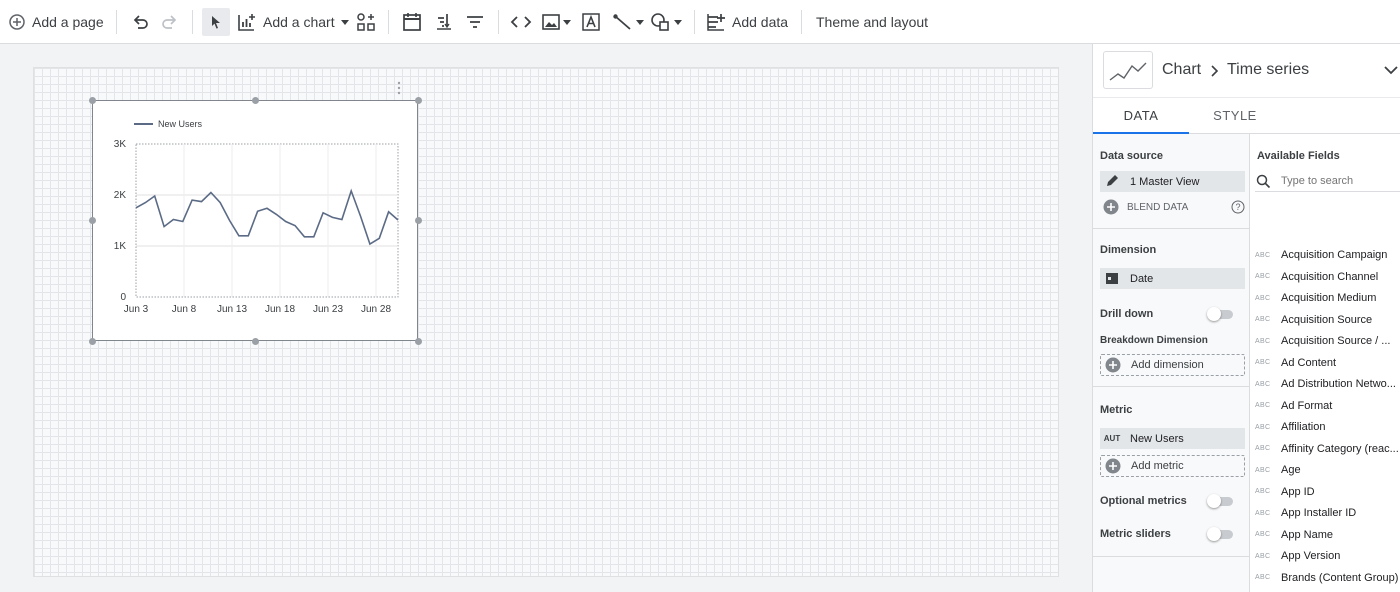  What do you see at coordinates (1214, 501) in the screenshot?
I see `toggle-knob` at bounding box center [1214, 501].